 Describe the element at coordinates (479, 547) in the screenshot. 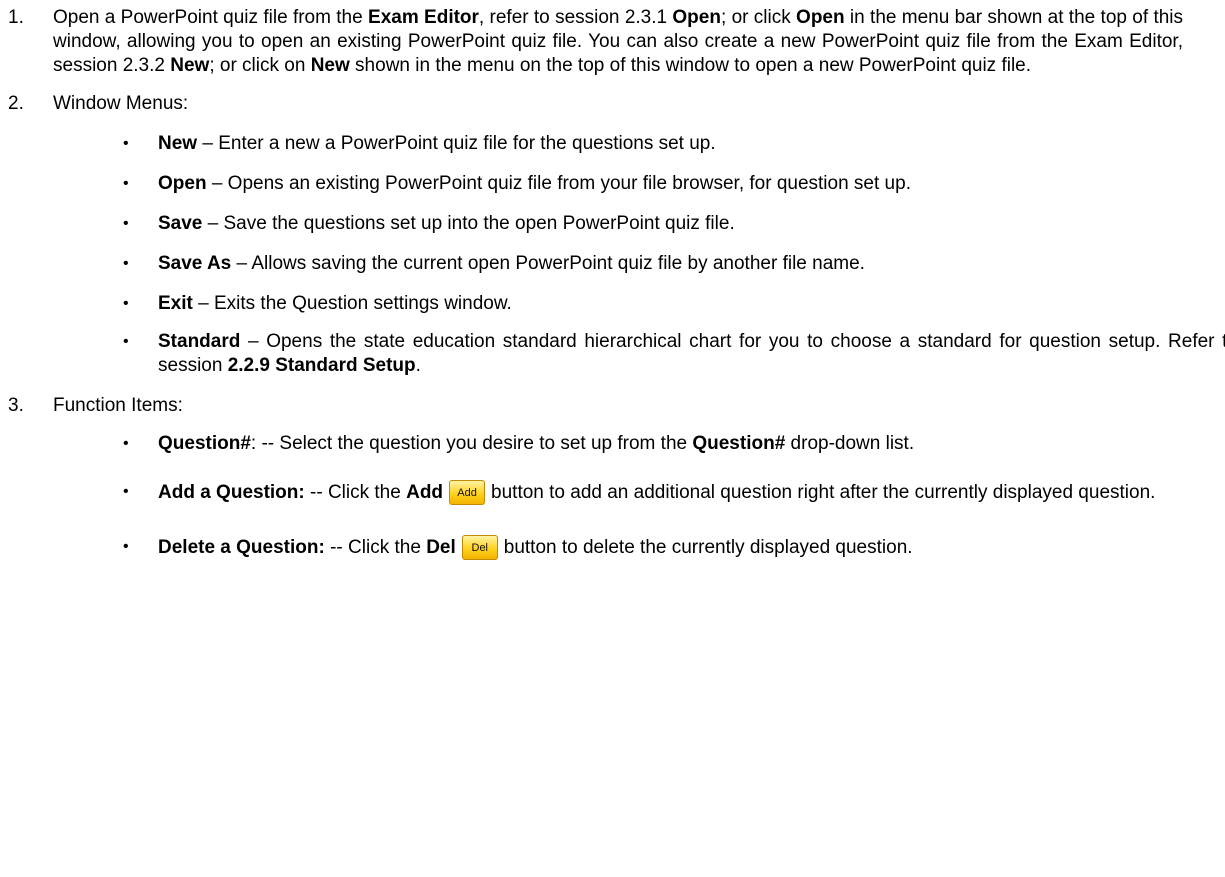

I see `del-button-image: Del` at that location.